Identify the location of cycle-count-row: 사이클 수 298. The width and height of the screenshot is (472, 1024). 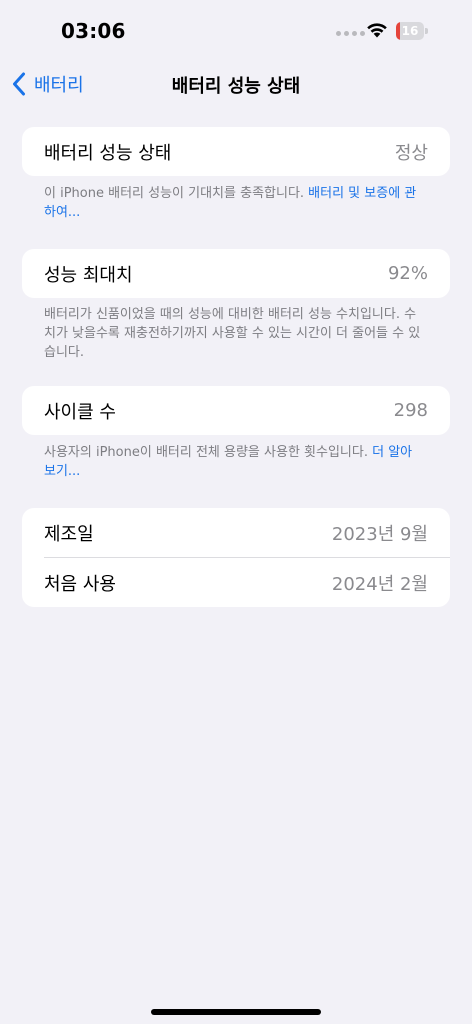
(236, 410).